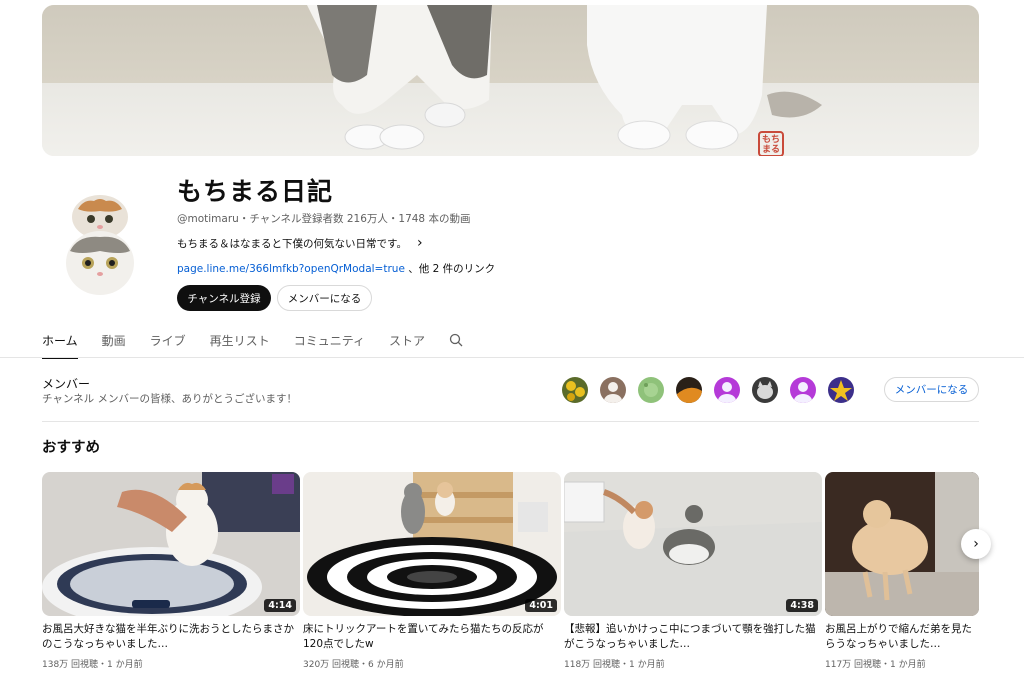 The width and height of the screenshot is (1024, 679). What do you see at coordinates (432, 637) in the screenshot?
I see `video-title: 床にトリックアートを置いてみたら猫たちの反応が120点でしたw` at bounding box center [432, 637].